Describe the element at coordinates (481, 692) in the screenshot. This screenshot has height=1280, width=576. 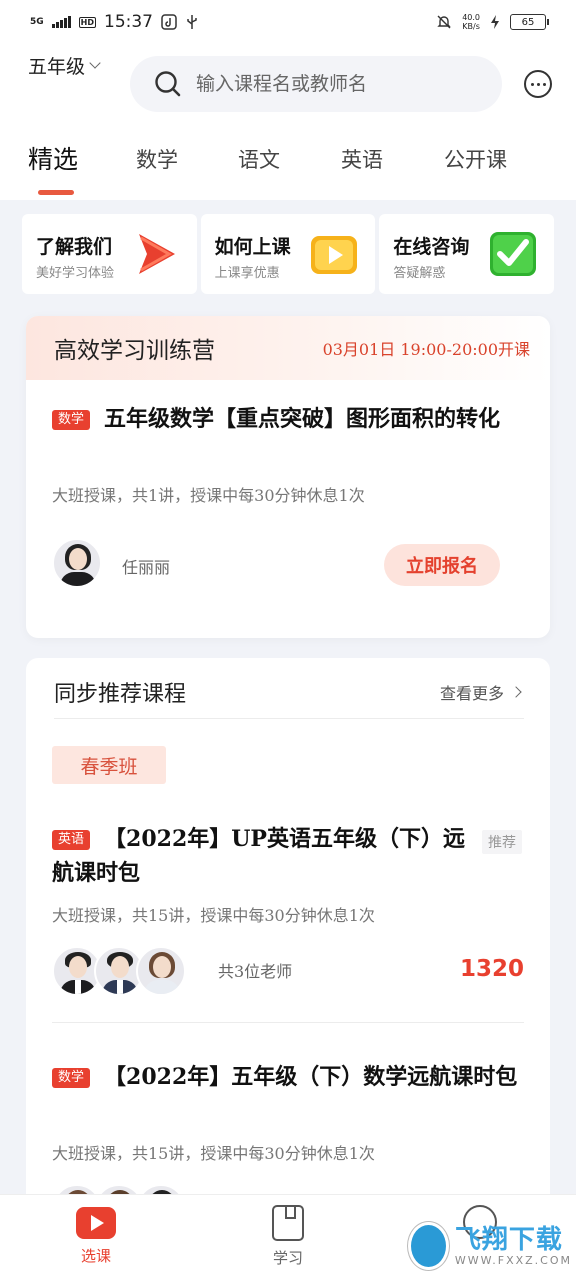
I see `view-more-link: 查看更多` at that location.